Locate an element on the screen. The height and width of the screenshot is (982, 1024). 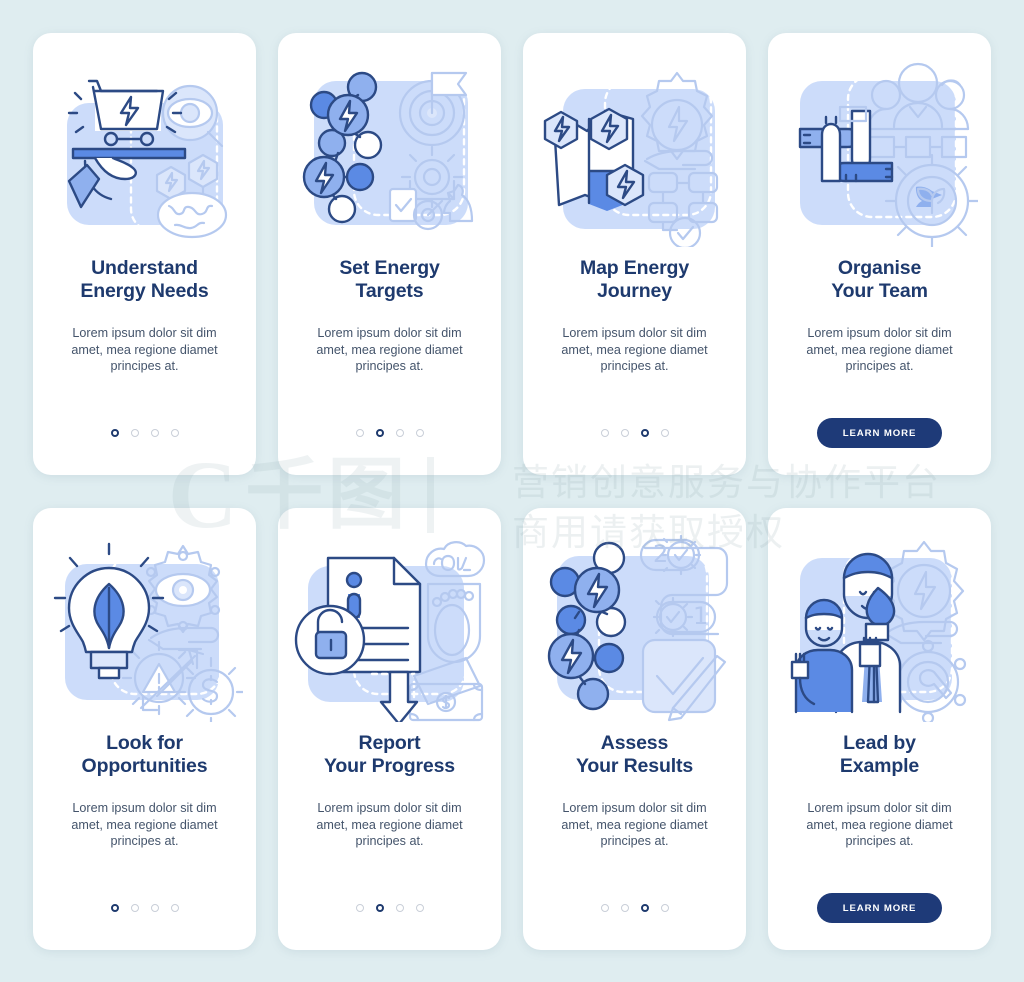
illustration-interlocking-hands-team-gear-leaf is located at coordinates (879, 142).